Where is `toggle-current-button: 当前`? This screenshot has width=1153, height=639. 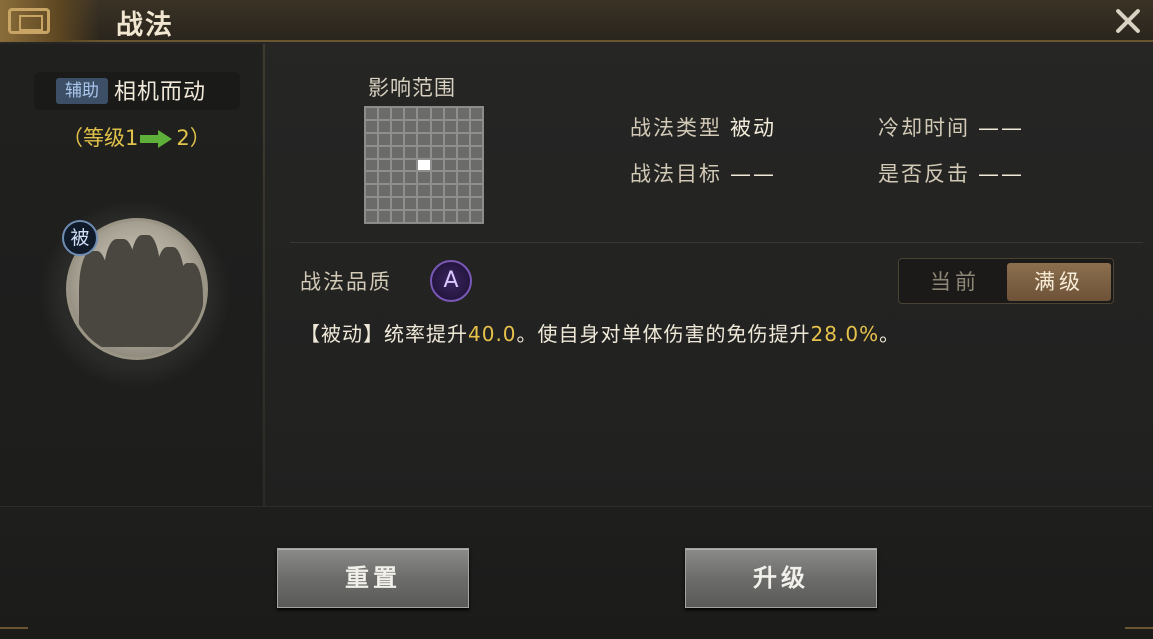 toggle-current-button: 当前 is located at coordinates (955, 282).